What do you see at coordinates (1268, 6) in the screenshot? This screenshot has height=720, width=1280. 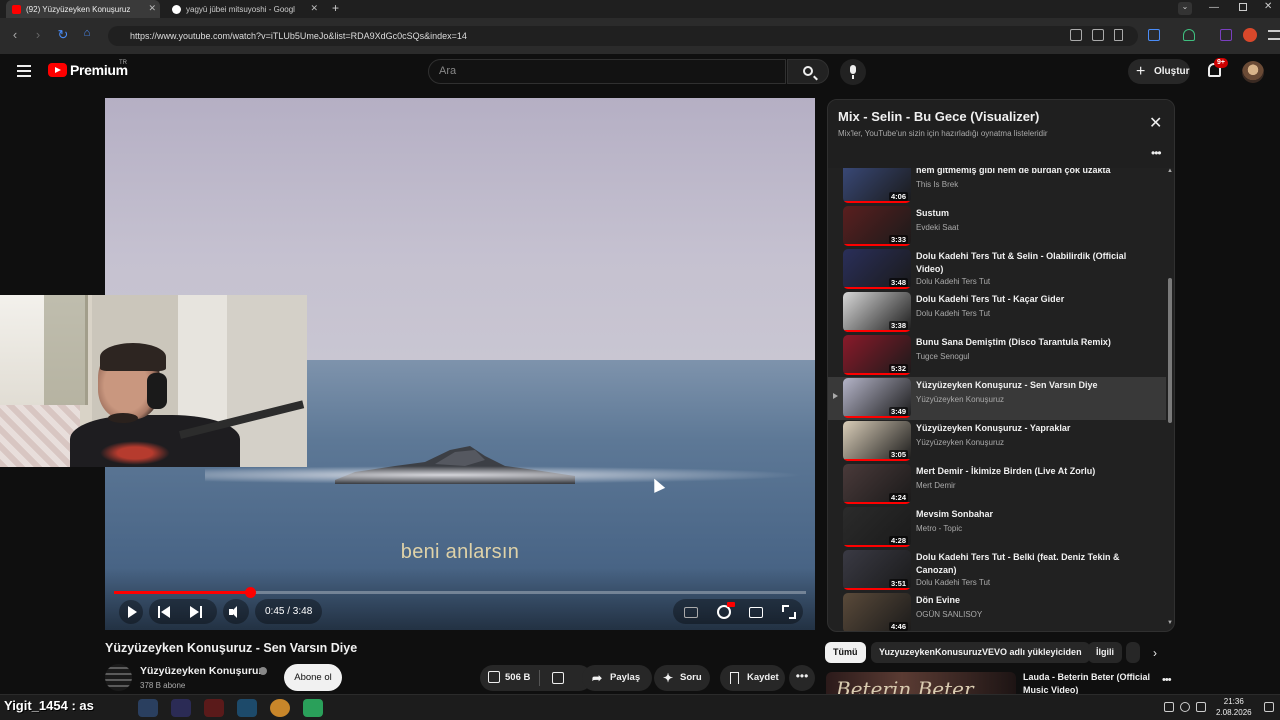 I see `close-window-icon: ✕` at bounding box center [1268, 6].